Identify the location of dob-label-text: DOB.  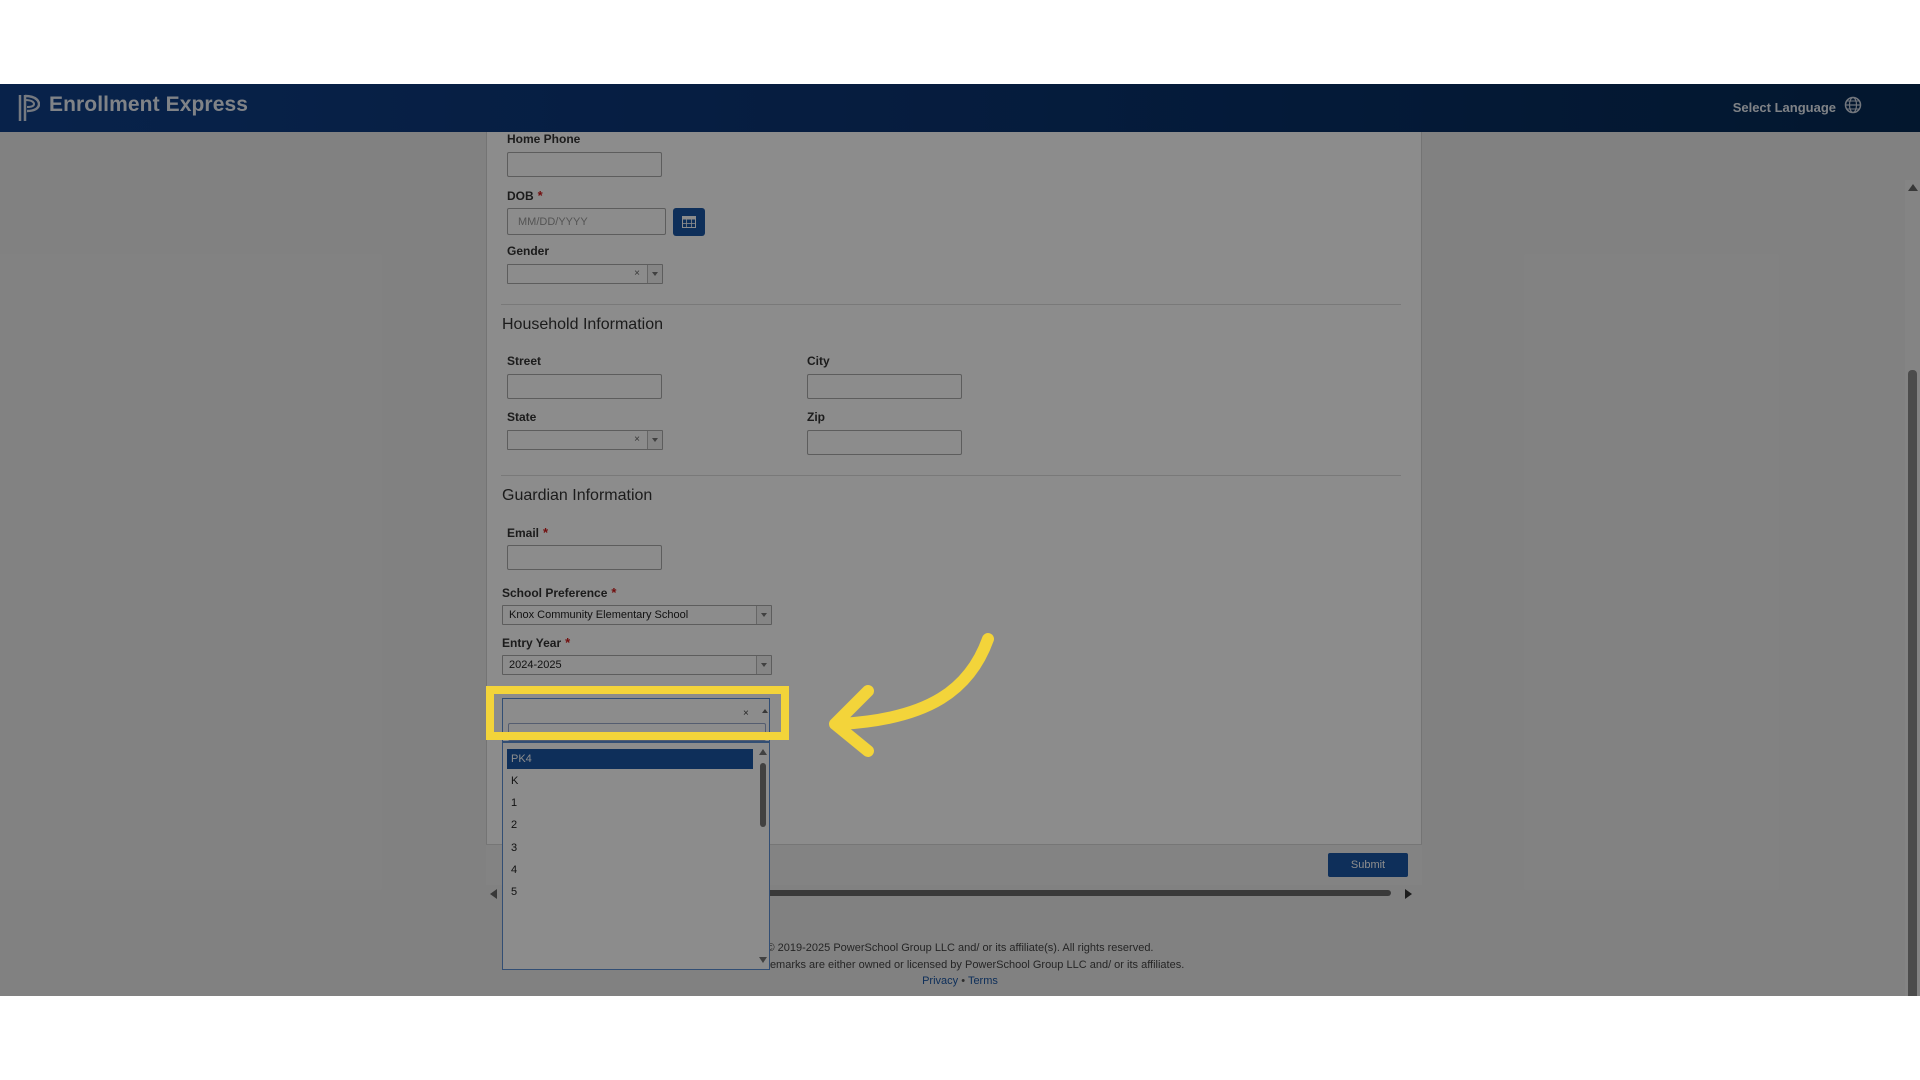
(520, 196).